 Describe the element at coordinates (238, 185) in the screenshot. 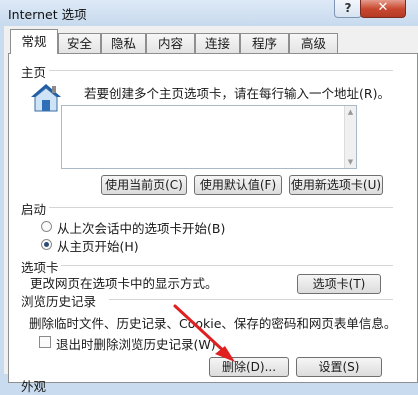

I see `use-default-button: 使用默认值(F)` at that location.